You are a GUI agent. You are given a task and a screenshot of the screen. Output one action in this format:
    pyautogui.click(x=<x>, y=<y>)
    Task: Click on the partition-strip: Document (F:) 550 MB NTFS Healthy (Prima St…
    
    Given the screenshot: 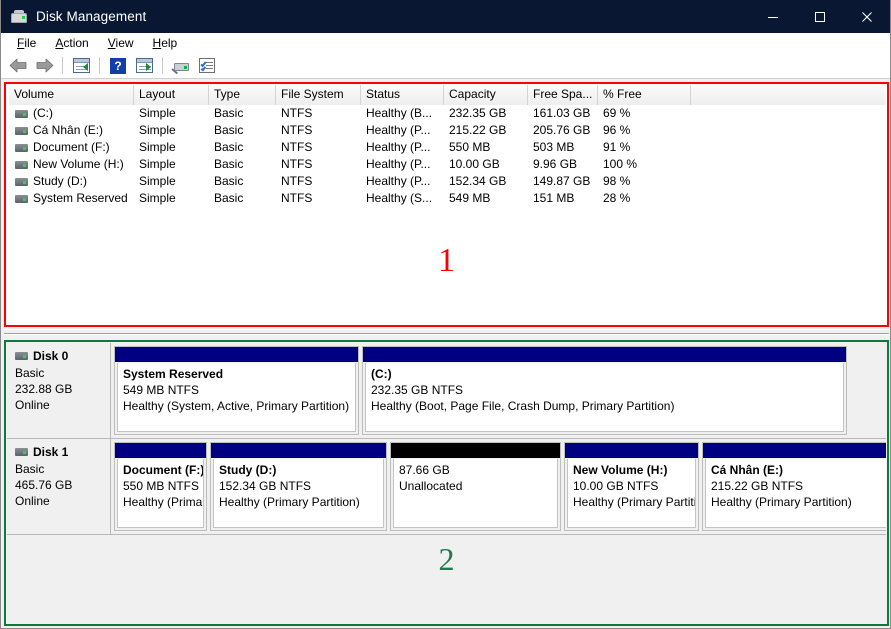 What is the action you would take?
    pyautogui.click(x=498, y=486)
    